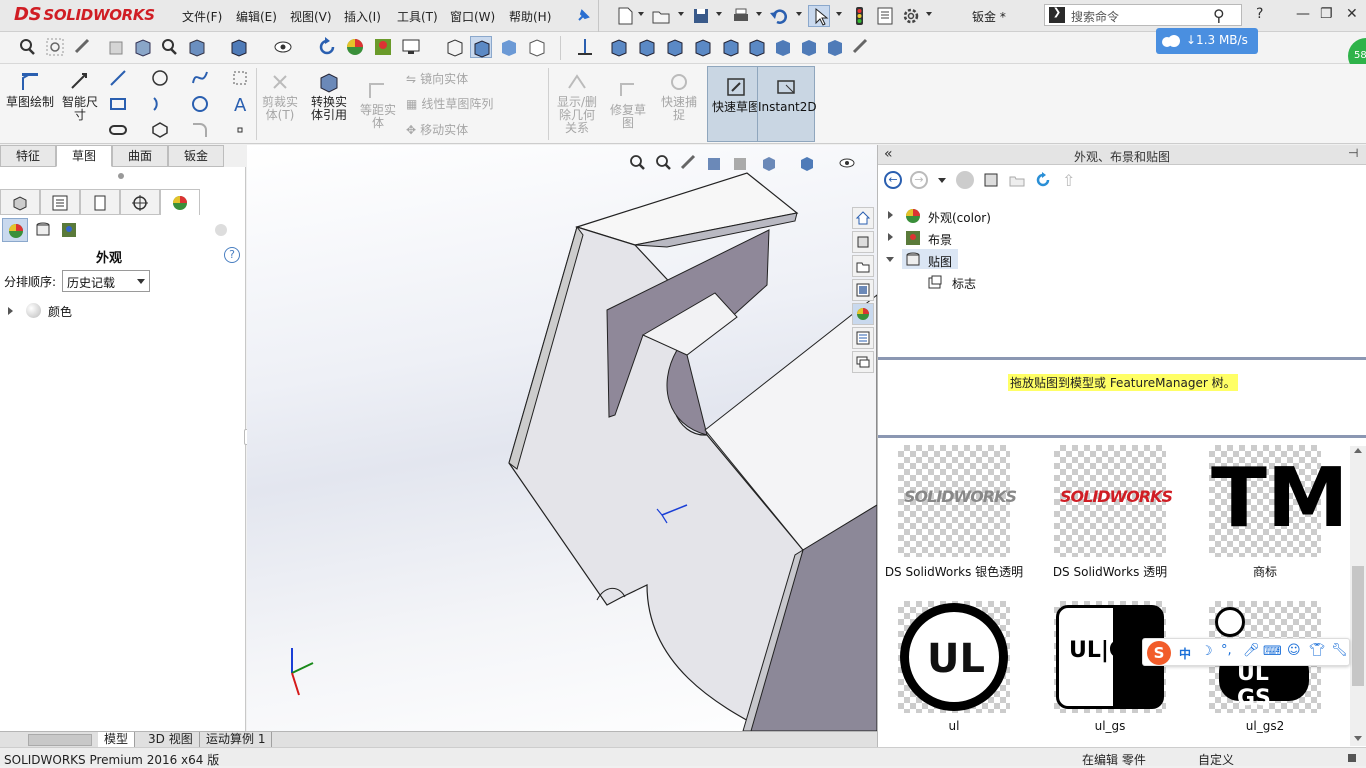  Describe the element at coordinates (83, 47) in the screenshot. I see `previous-view-icon` at that location.